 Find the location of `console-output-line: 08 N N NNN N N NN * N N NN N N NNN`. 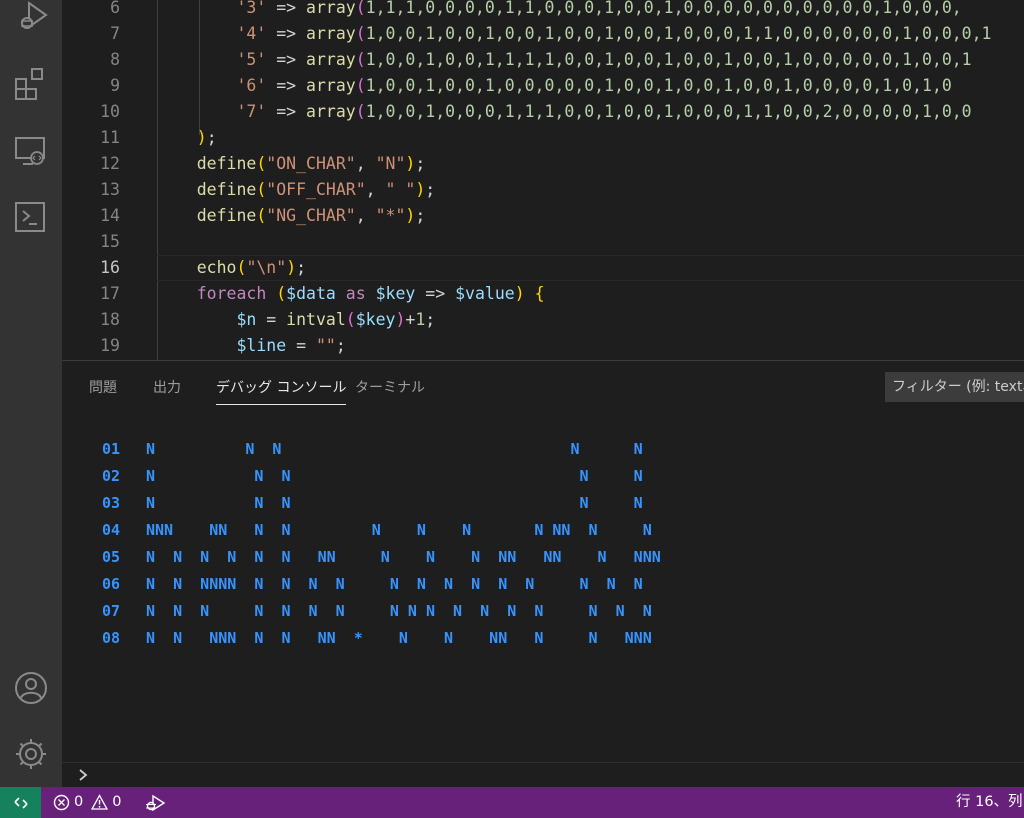

console-output-line: 08 N N NNN N N NN * N N NN N N NNN is located at coordinates (377, 638).